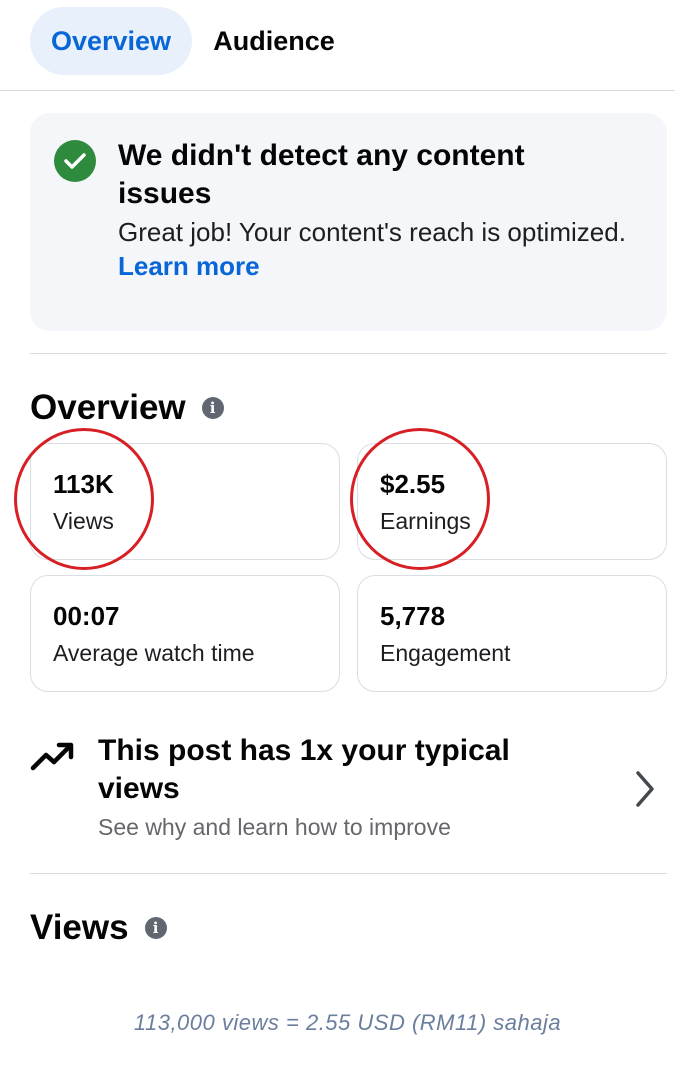  Describe the element at coordinates (445, 653) in the screenshot. I see `metric-label: Engagement` at that location.